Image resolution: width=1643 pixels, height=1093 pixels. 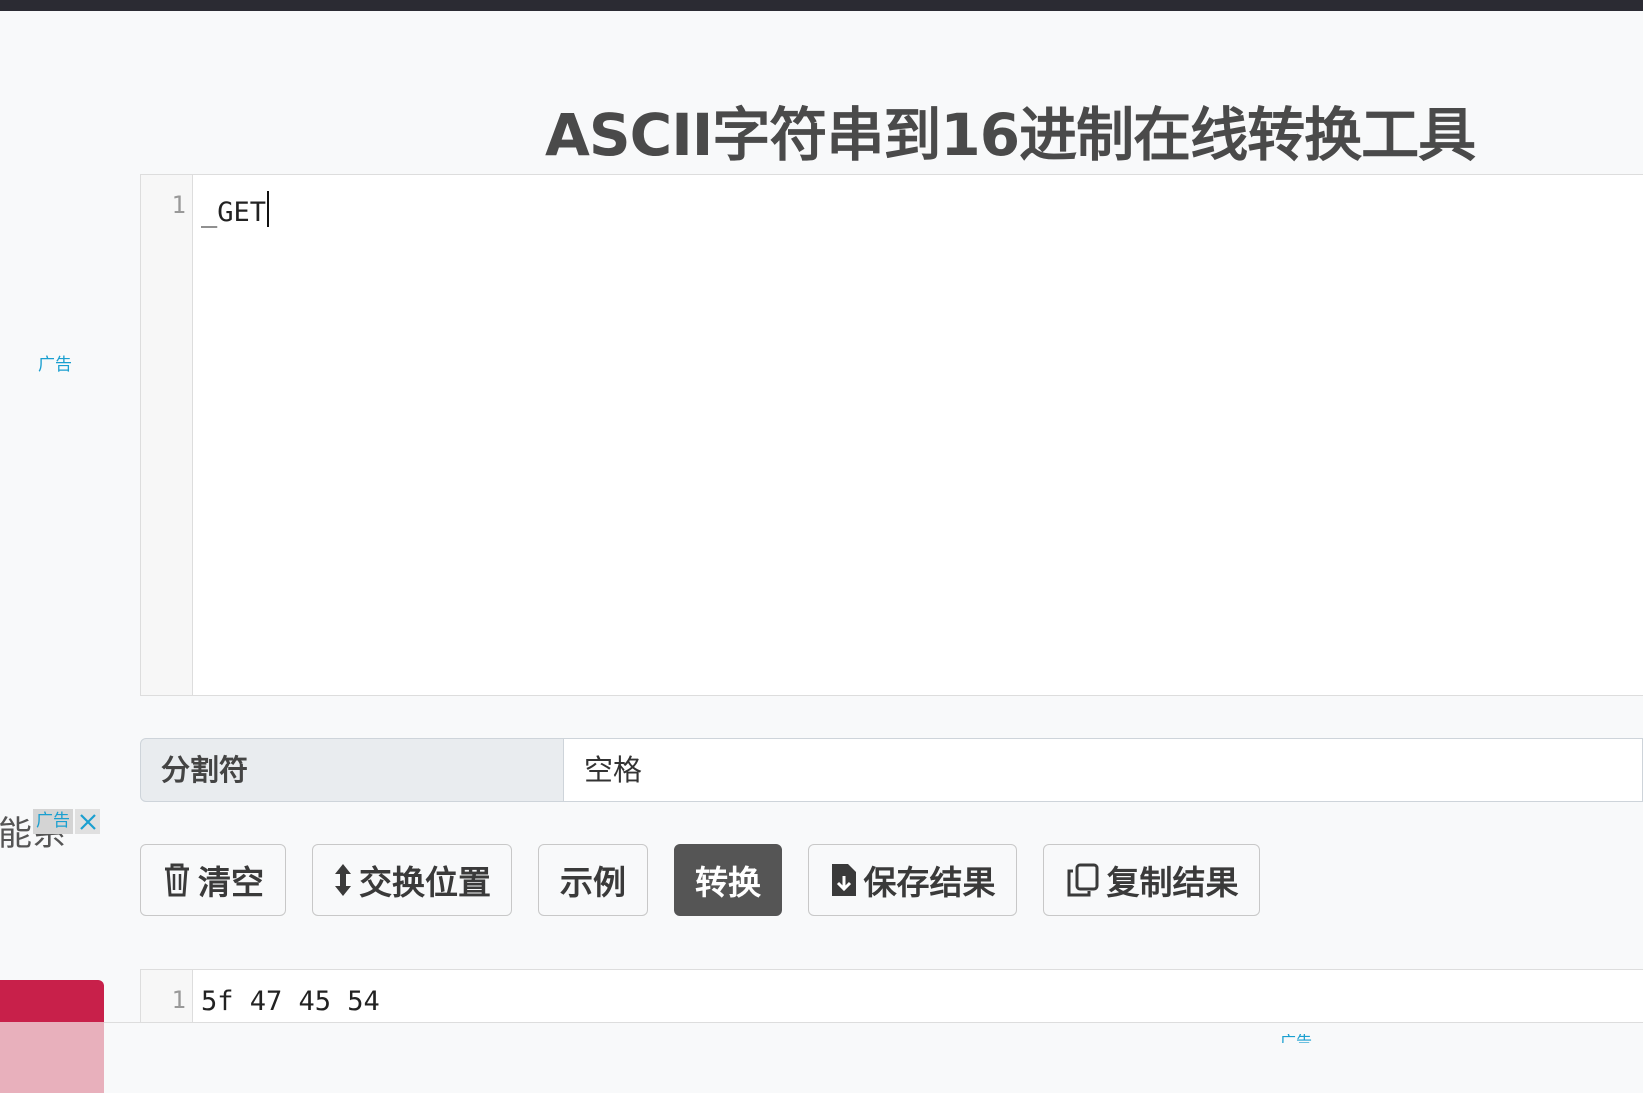 I want to click on close-icon, so click(x=87, y=821).